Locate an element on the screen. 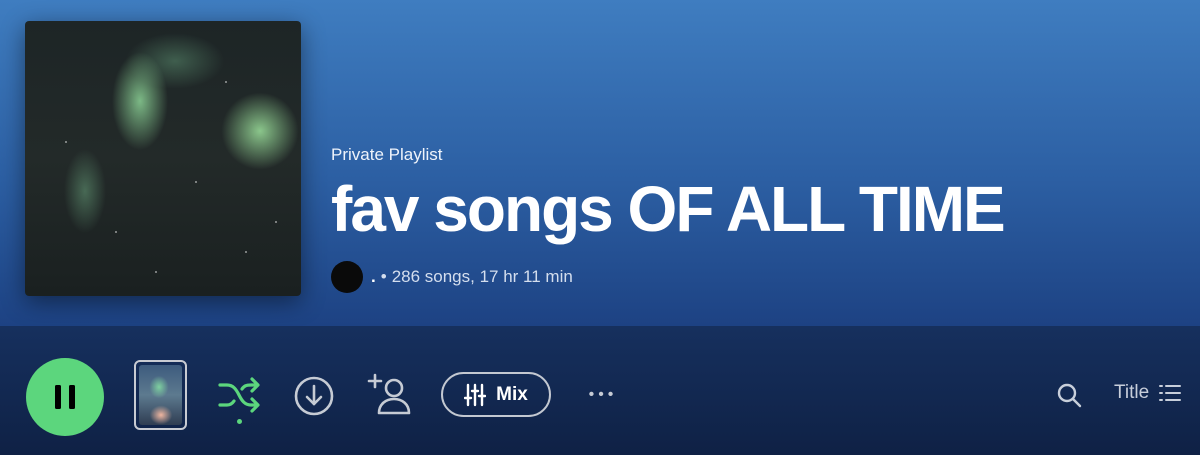  search-button is located at coordinates (1069, 395).